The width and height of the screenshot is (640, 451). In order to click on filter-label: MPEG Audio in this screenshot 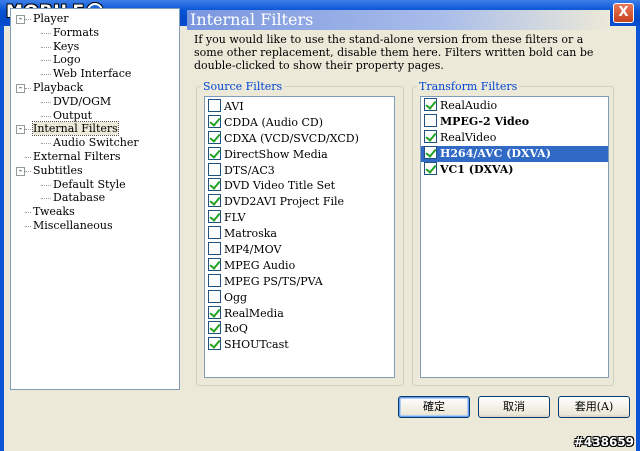, I will do `click(260, 265)`.